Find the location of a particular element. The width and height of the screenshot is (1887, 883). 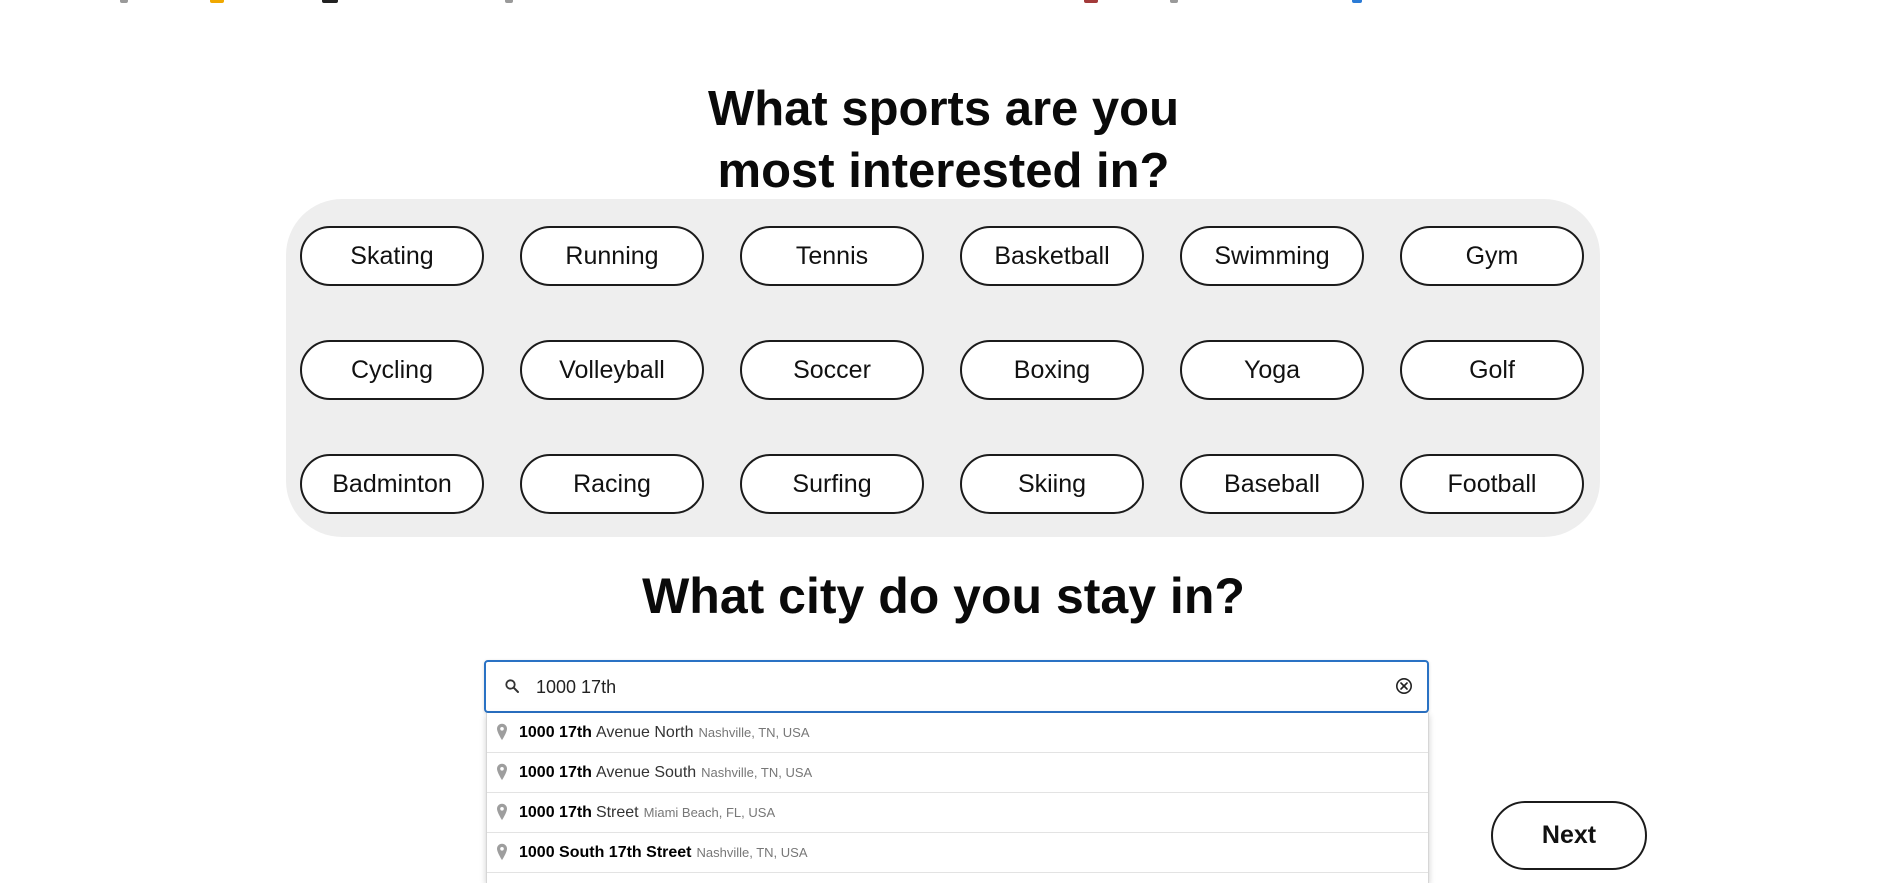

sports-heading-line-1: What sports are you is located at coordinates (943, 109).